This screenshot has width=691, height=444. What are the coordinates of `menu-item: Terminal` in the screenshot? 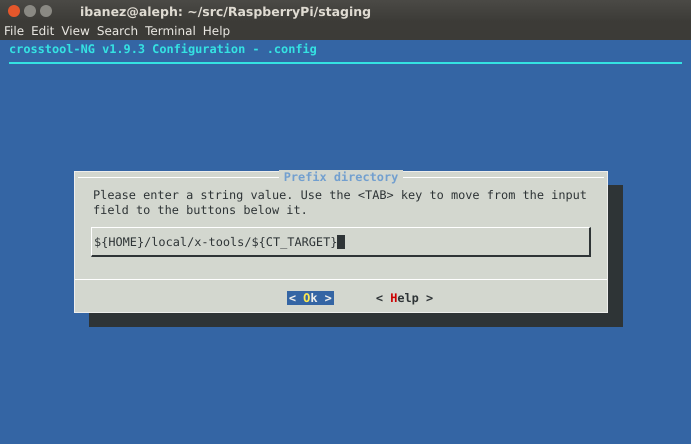 It's located at (170, 31).